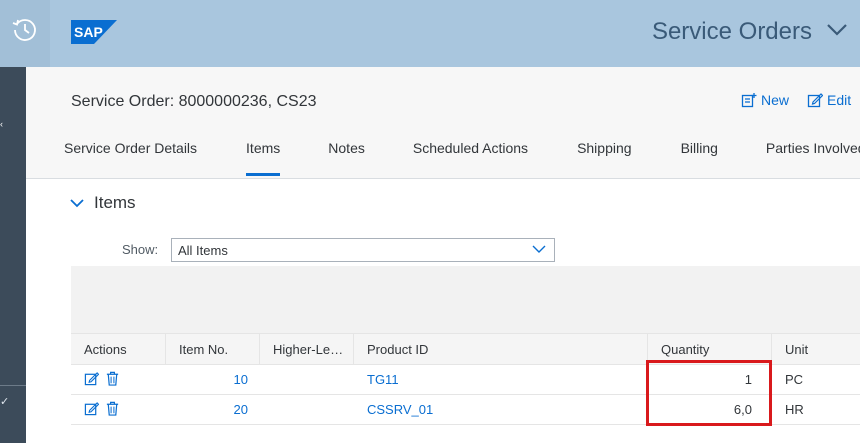 This screenshot has width=860, height=443. I want to click on tab-parties-involved: Parties Involved, so click(813, 155).